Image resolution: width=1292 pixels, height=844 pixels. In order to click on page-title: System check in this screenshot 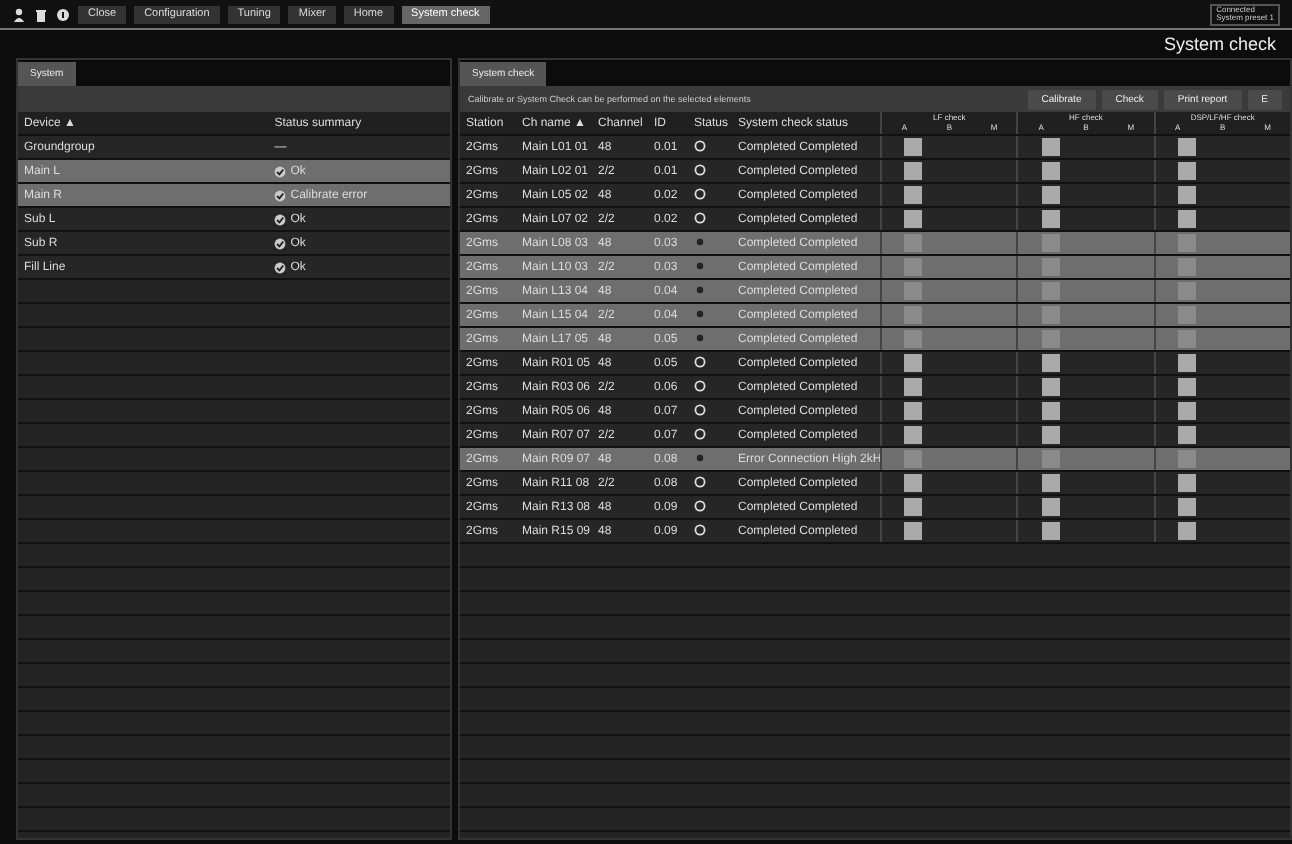, I will do `click(1219, 44)`.